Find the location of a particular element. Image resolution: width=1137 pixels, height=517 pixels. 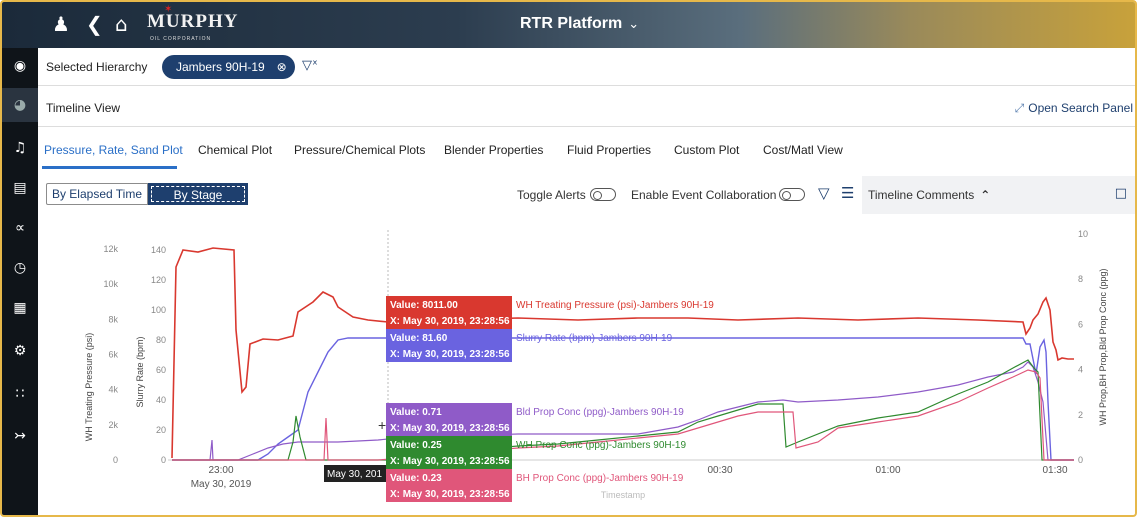

crosshair-icon: + is located at coordinates (382, 425).